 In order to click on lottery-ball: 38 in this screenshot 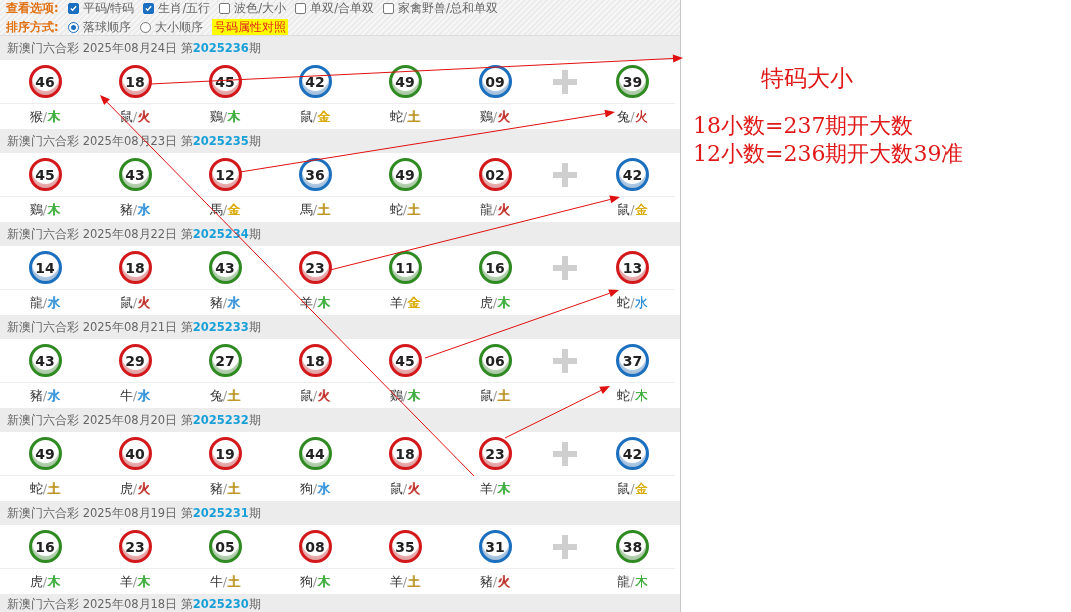, I will do `click(632, 546)`.